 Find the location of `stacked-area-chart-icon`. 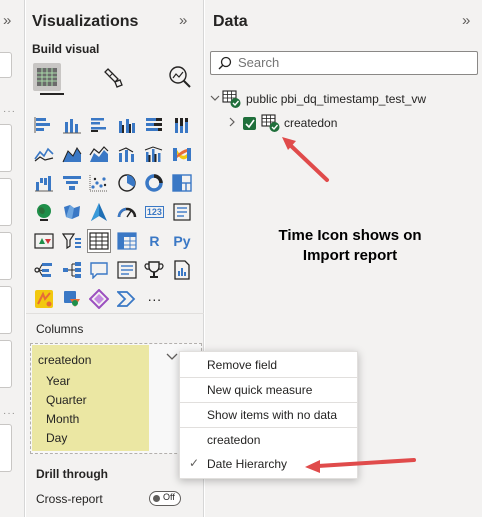

stacked-area-chart-icon is located at coordinates (99, 154).